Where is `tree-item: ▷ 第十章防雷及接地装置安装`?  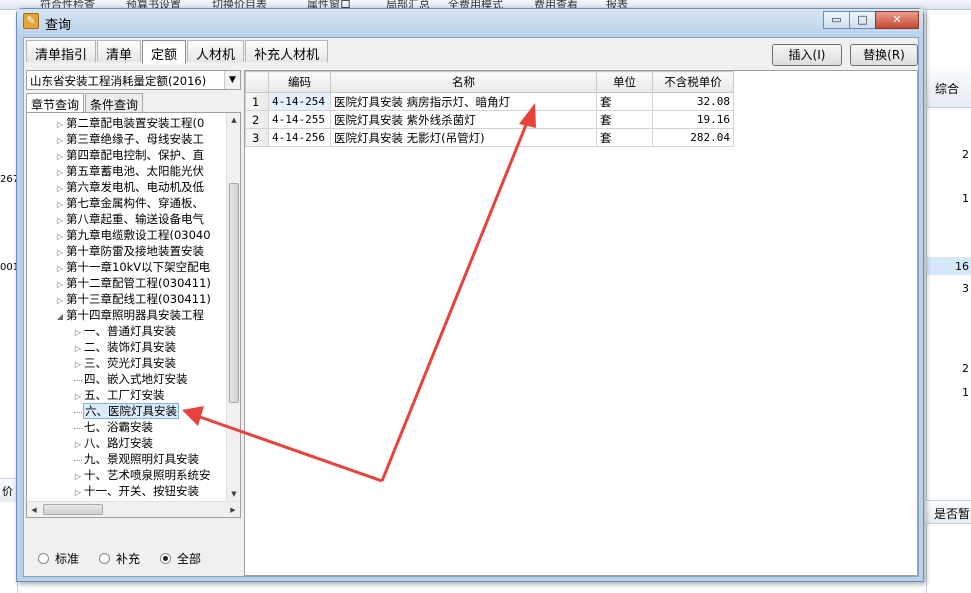 tree-item: ▷ 第十章防雷及接地装置安装 is located at coordinates (130, 251).